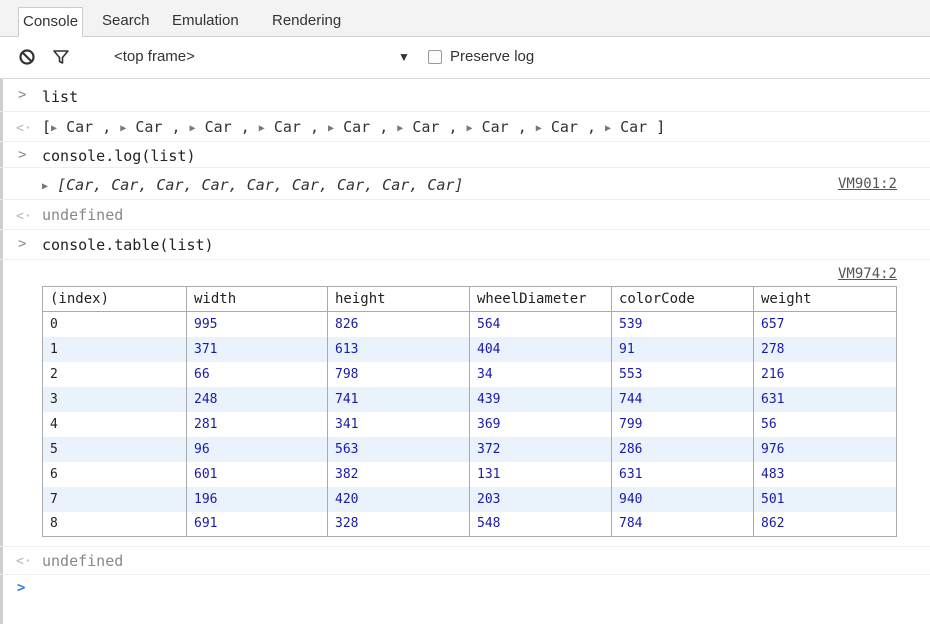 Image resolution: width=930 pixels, height=624 pixels. Describe the element at coordinates (60, 97) in the screenshot. I see `console-command: list` at that location.